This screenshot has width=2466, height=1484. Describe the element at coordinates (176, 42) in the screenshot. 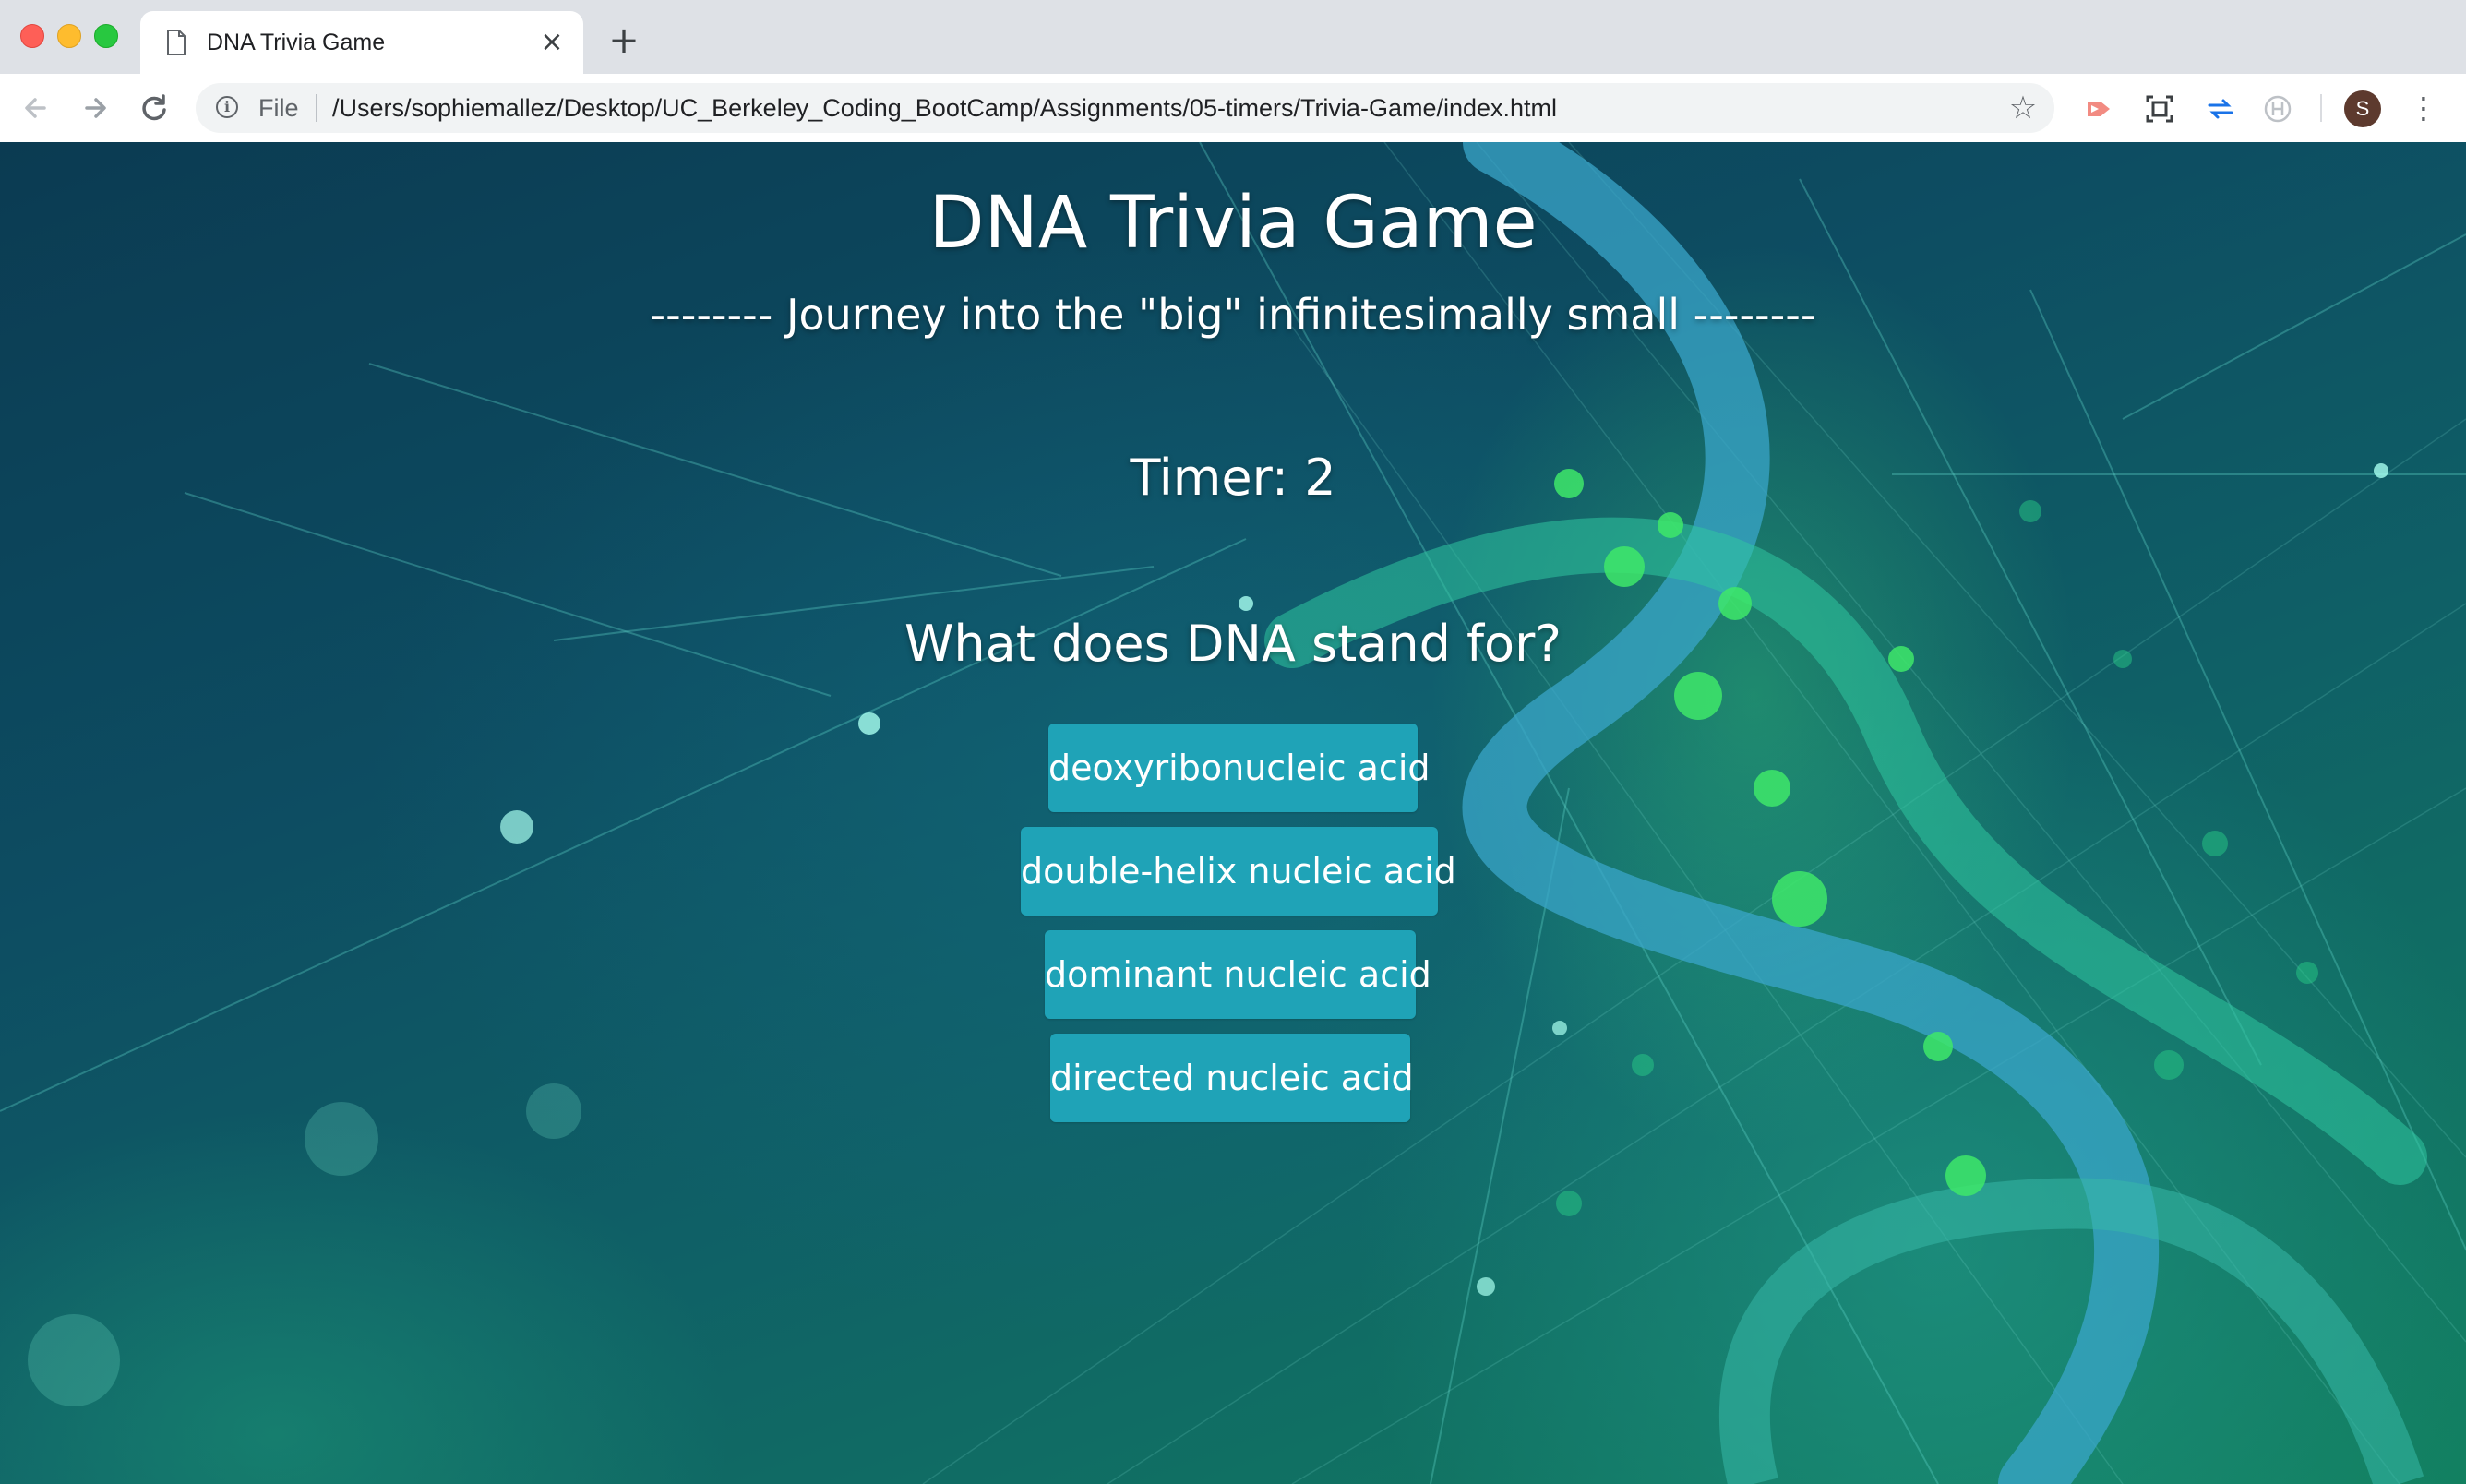

I see `document-icon` at that location.